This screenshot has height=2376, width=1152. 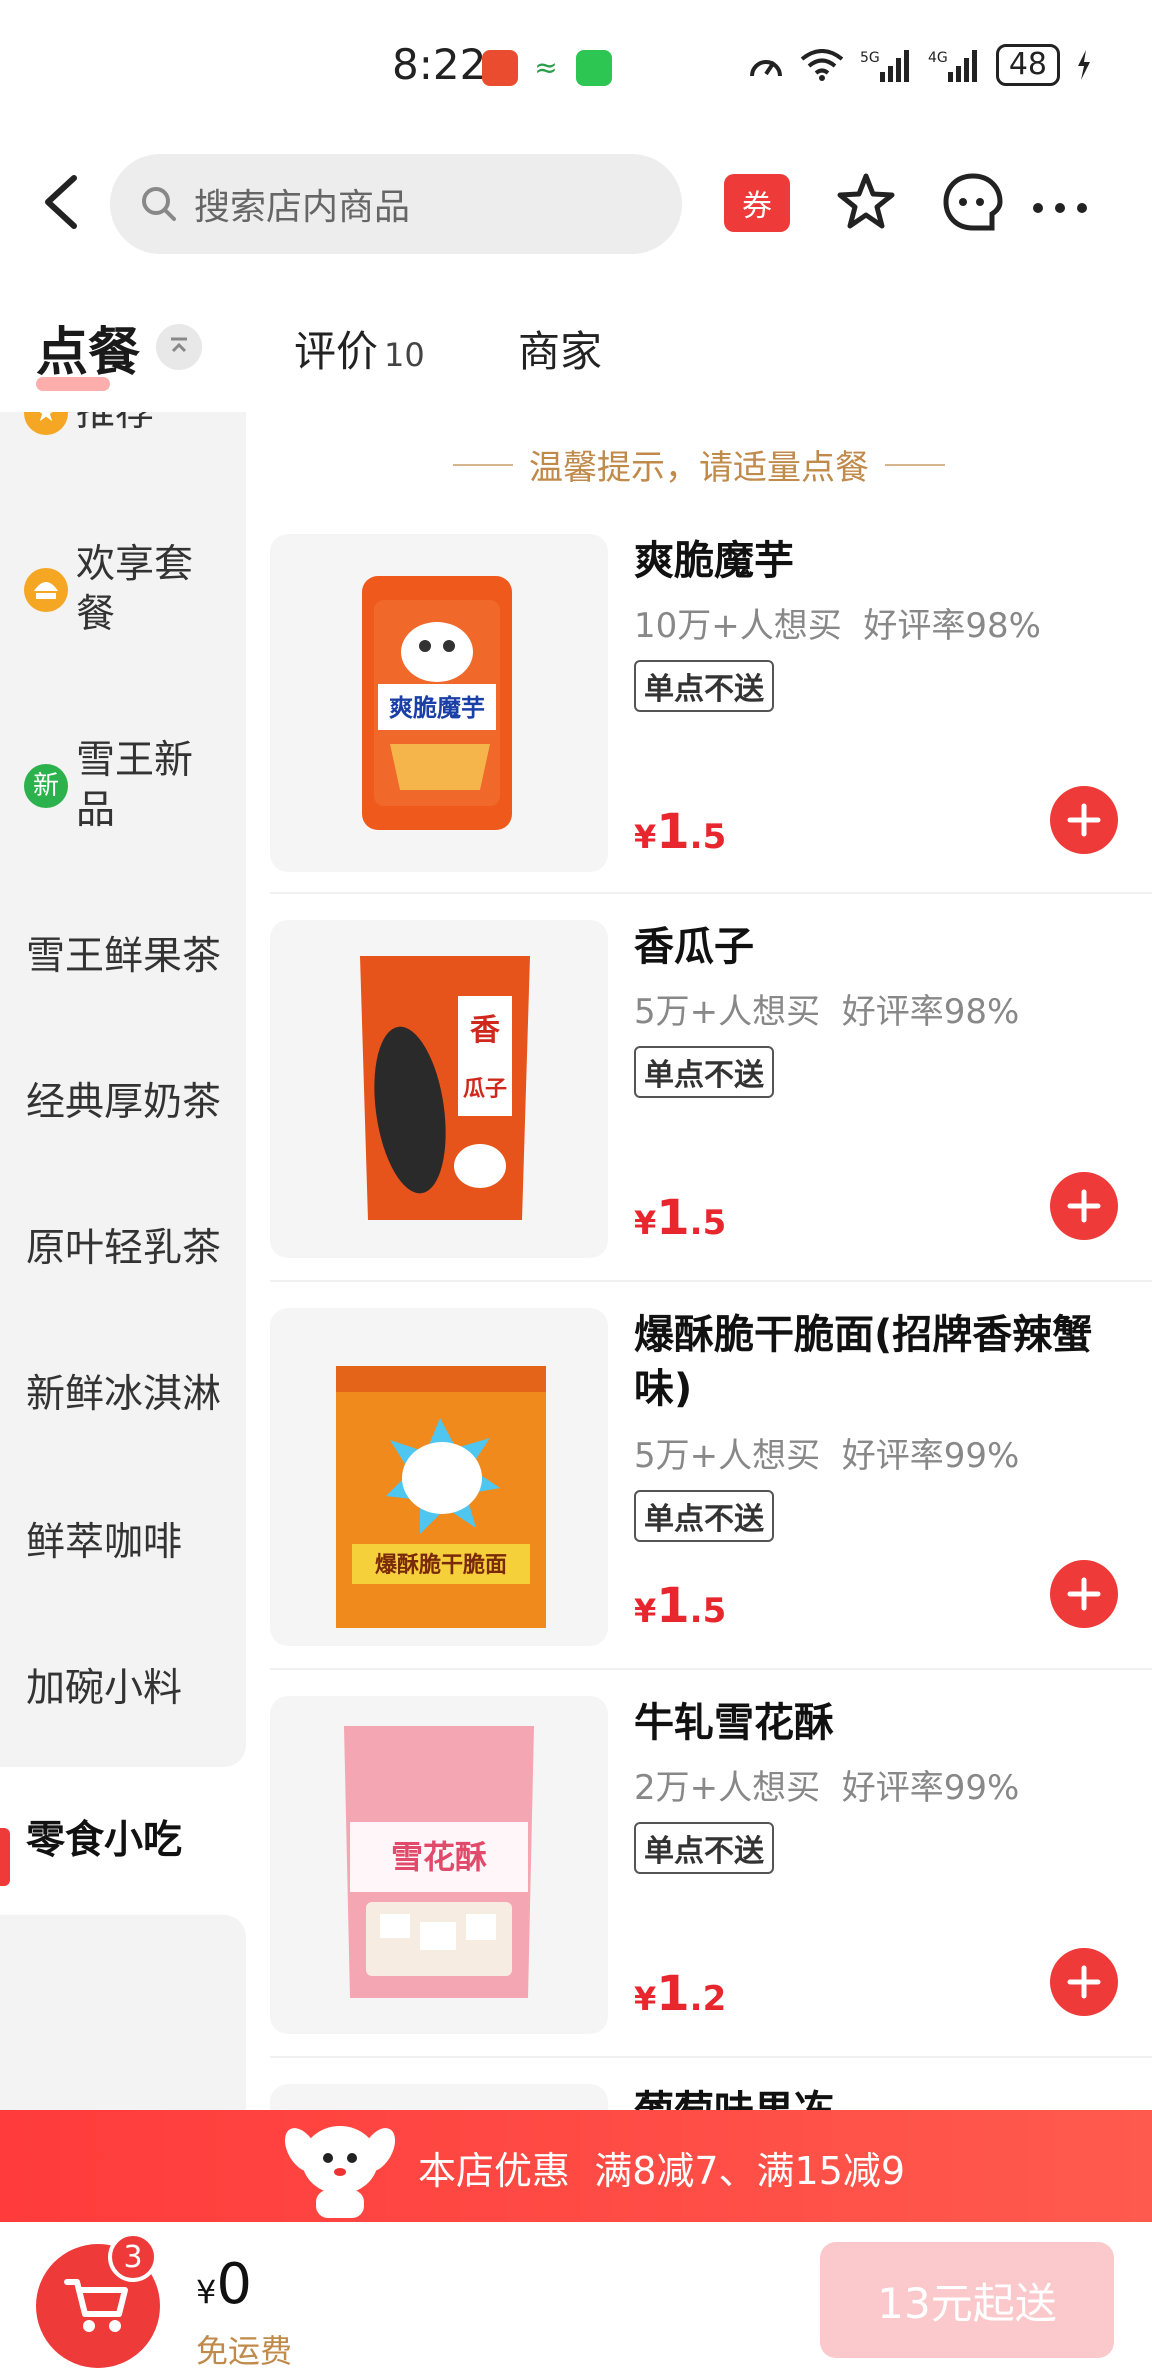 I want to click on promo-banner: 本店优惠 满8减7、满15减9, so click(x=576, y=2166).